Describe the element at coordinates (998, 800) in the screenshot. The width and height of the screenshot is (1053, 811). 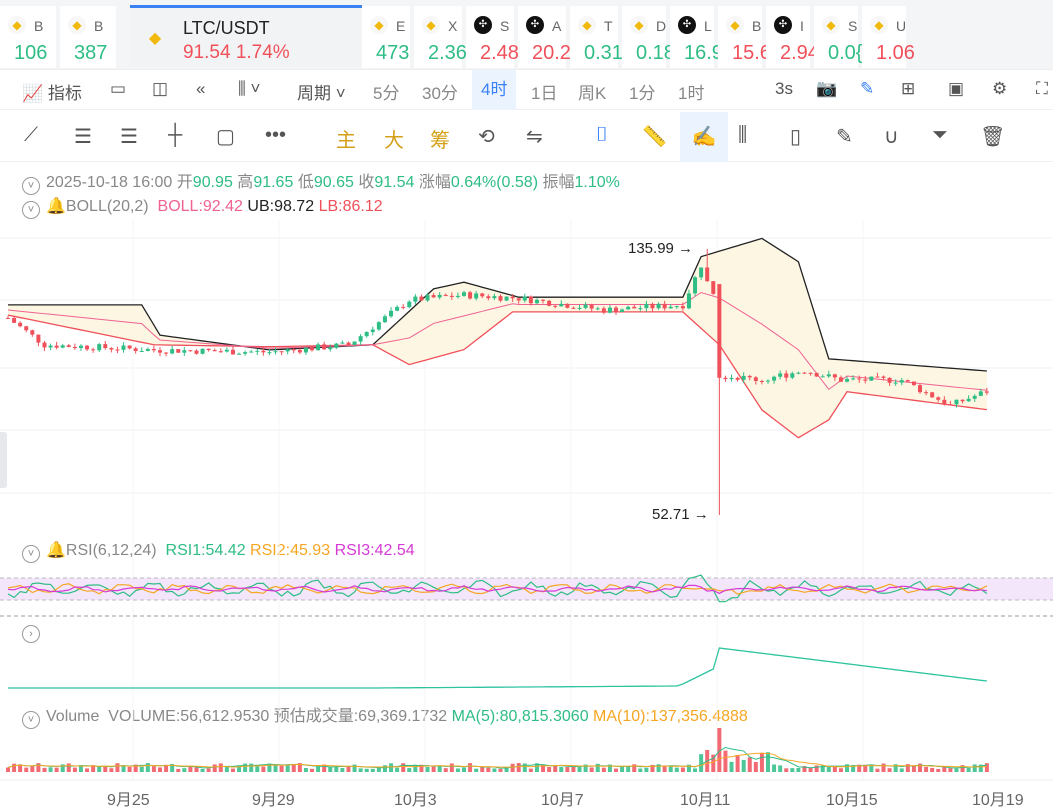
I see `x-axis-label: 10月19` at that location.